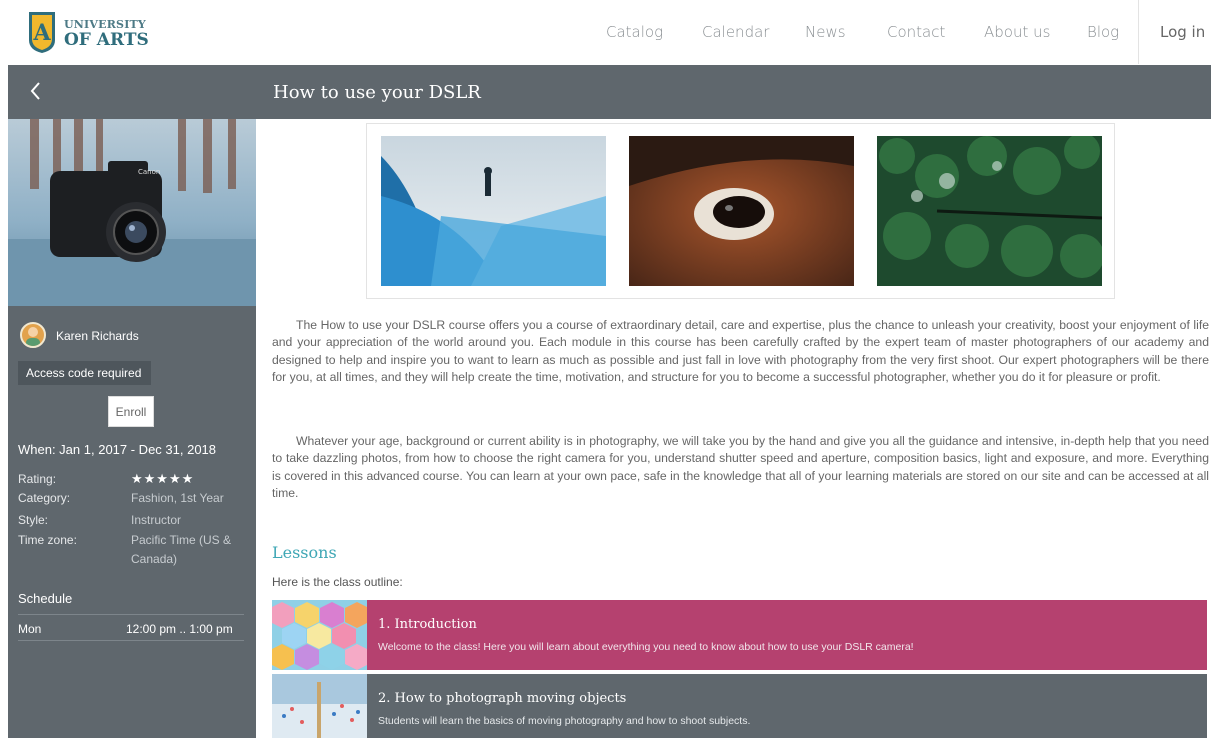  Describe the element at coordinates (609, 92) in the screenshot. I see `course-header: How to use your DSLR` at that location.